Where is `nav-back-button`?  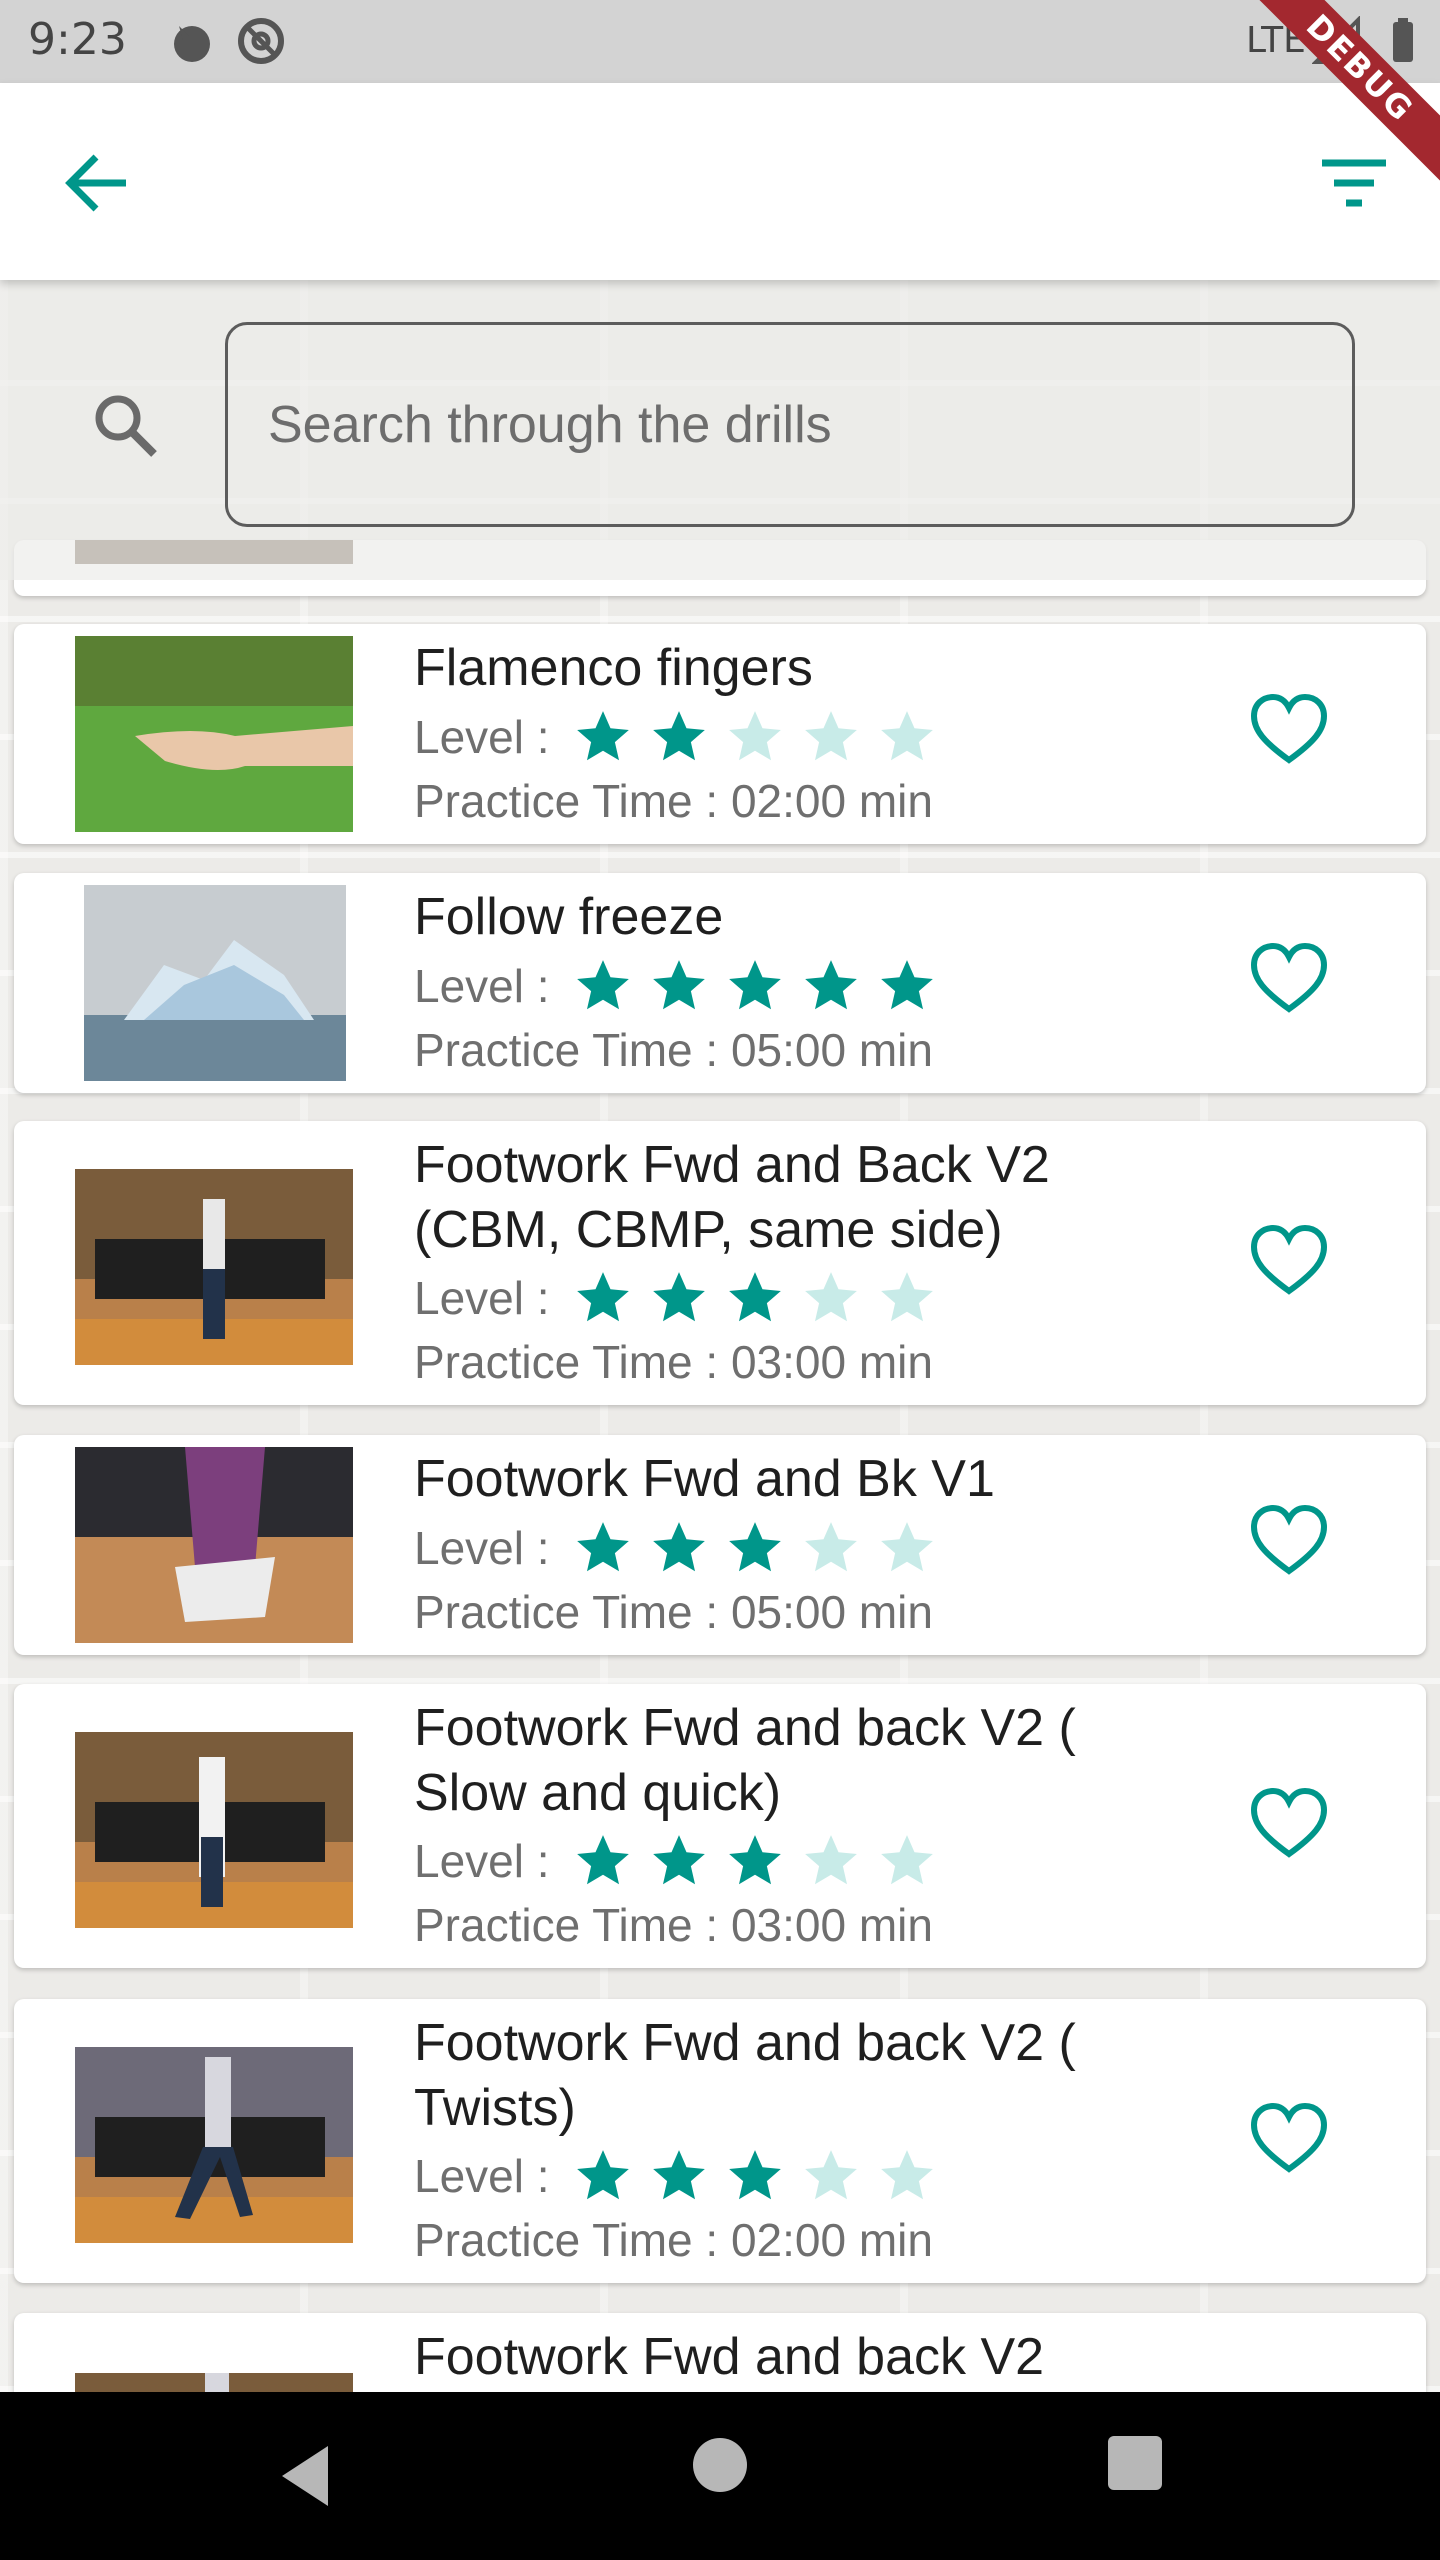
nav-back-button is located at coordinates (308, 2476).